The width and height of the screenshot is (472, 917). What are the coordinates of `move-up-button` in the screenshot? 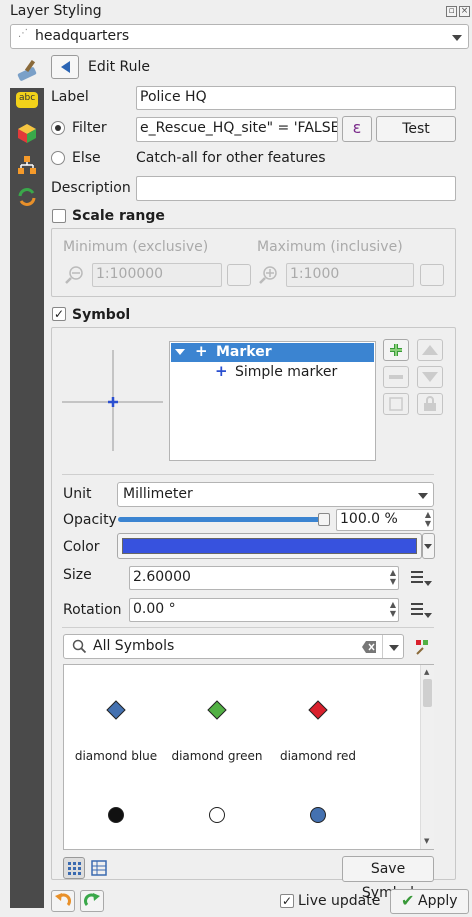 It's located at (430, 350).